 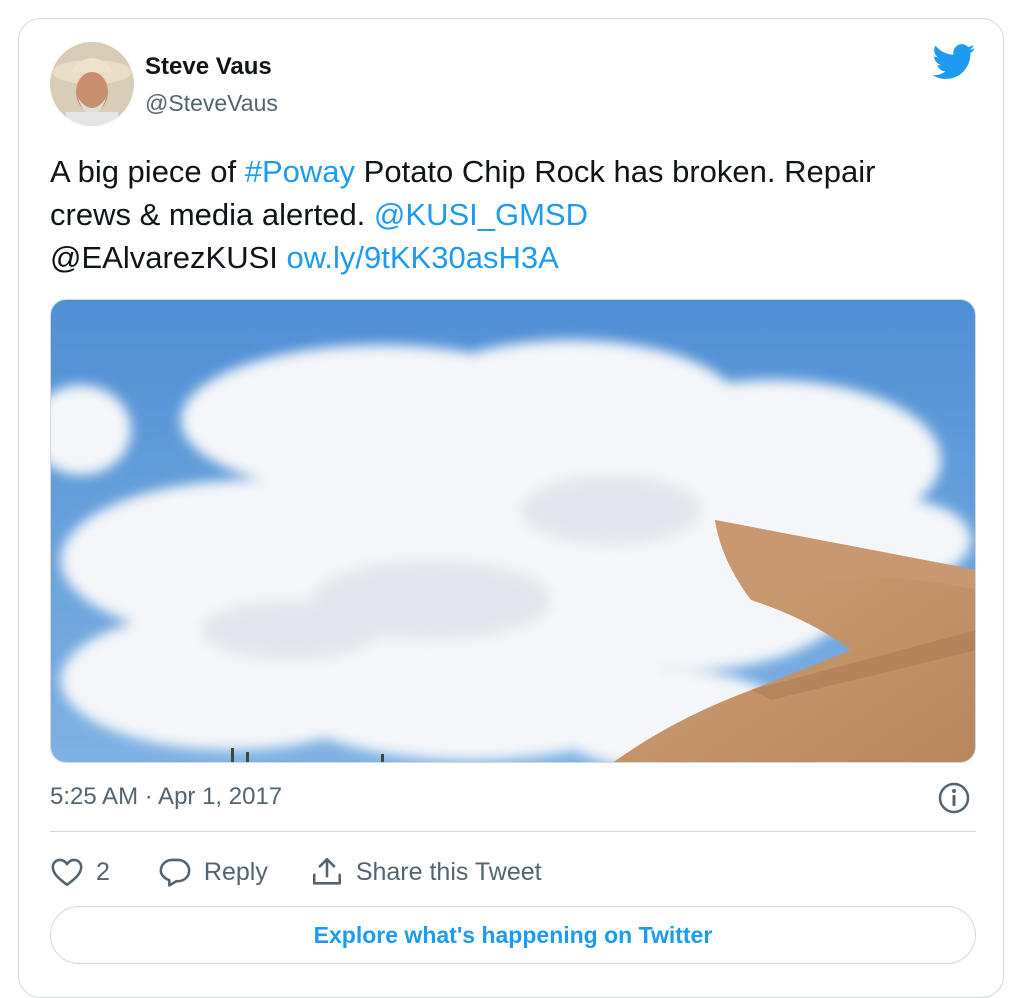 I want to click on explore-twitter-button: Explore what's happening on Twitter, so click(x=513, y=935).